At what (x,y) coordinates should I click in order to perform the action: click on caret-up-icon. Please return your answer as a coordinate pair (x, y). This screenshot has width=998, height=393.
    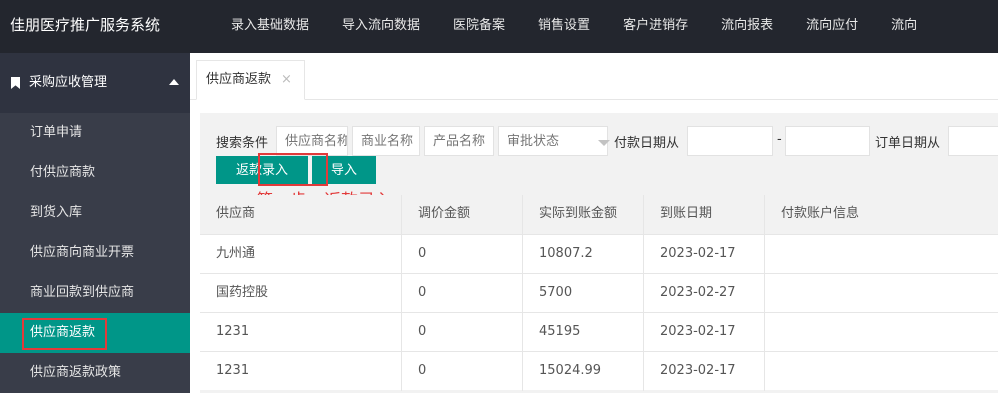
    Looking at the image, I should click on (174, 82).